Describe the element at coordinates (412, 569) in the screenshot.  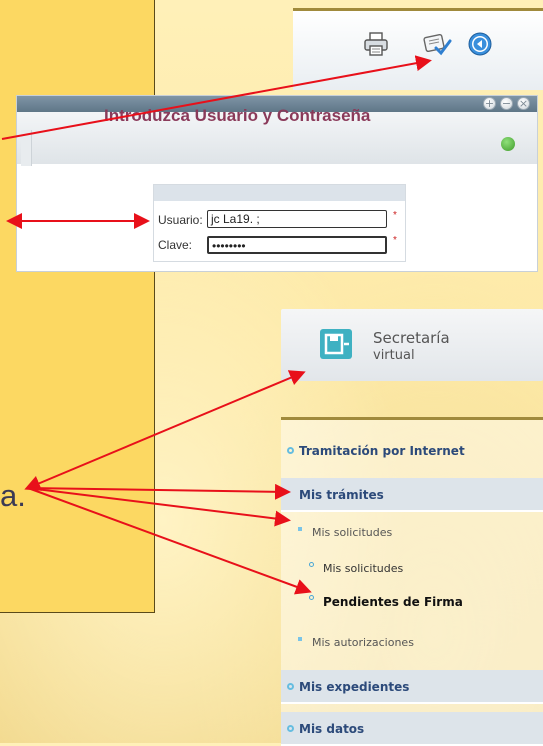
I see `menu-item-mis-solicitudes: Mis solicitudes` at that location.